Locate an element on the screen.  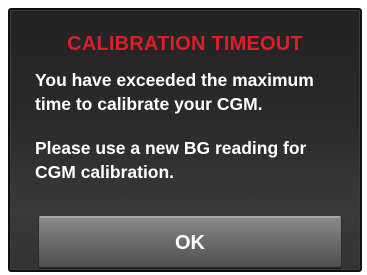
ok-button-label: OK is located at coordinates (190, 243).